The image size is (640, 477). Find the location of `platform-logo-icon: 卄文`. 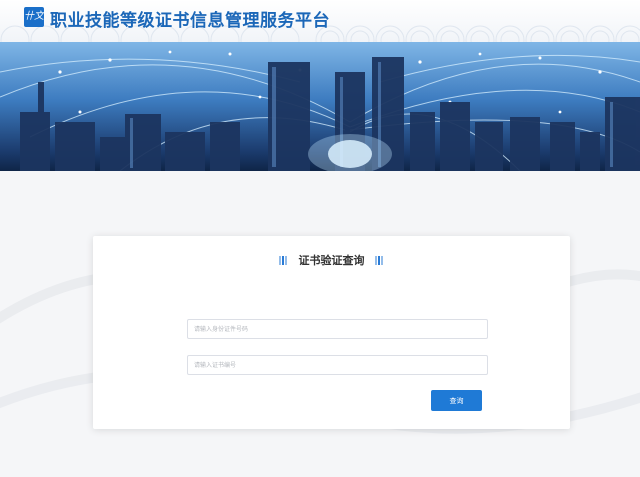

platform-logo-icon: 卄文 is located at coordinates (34, 17).